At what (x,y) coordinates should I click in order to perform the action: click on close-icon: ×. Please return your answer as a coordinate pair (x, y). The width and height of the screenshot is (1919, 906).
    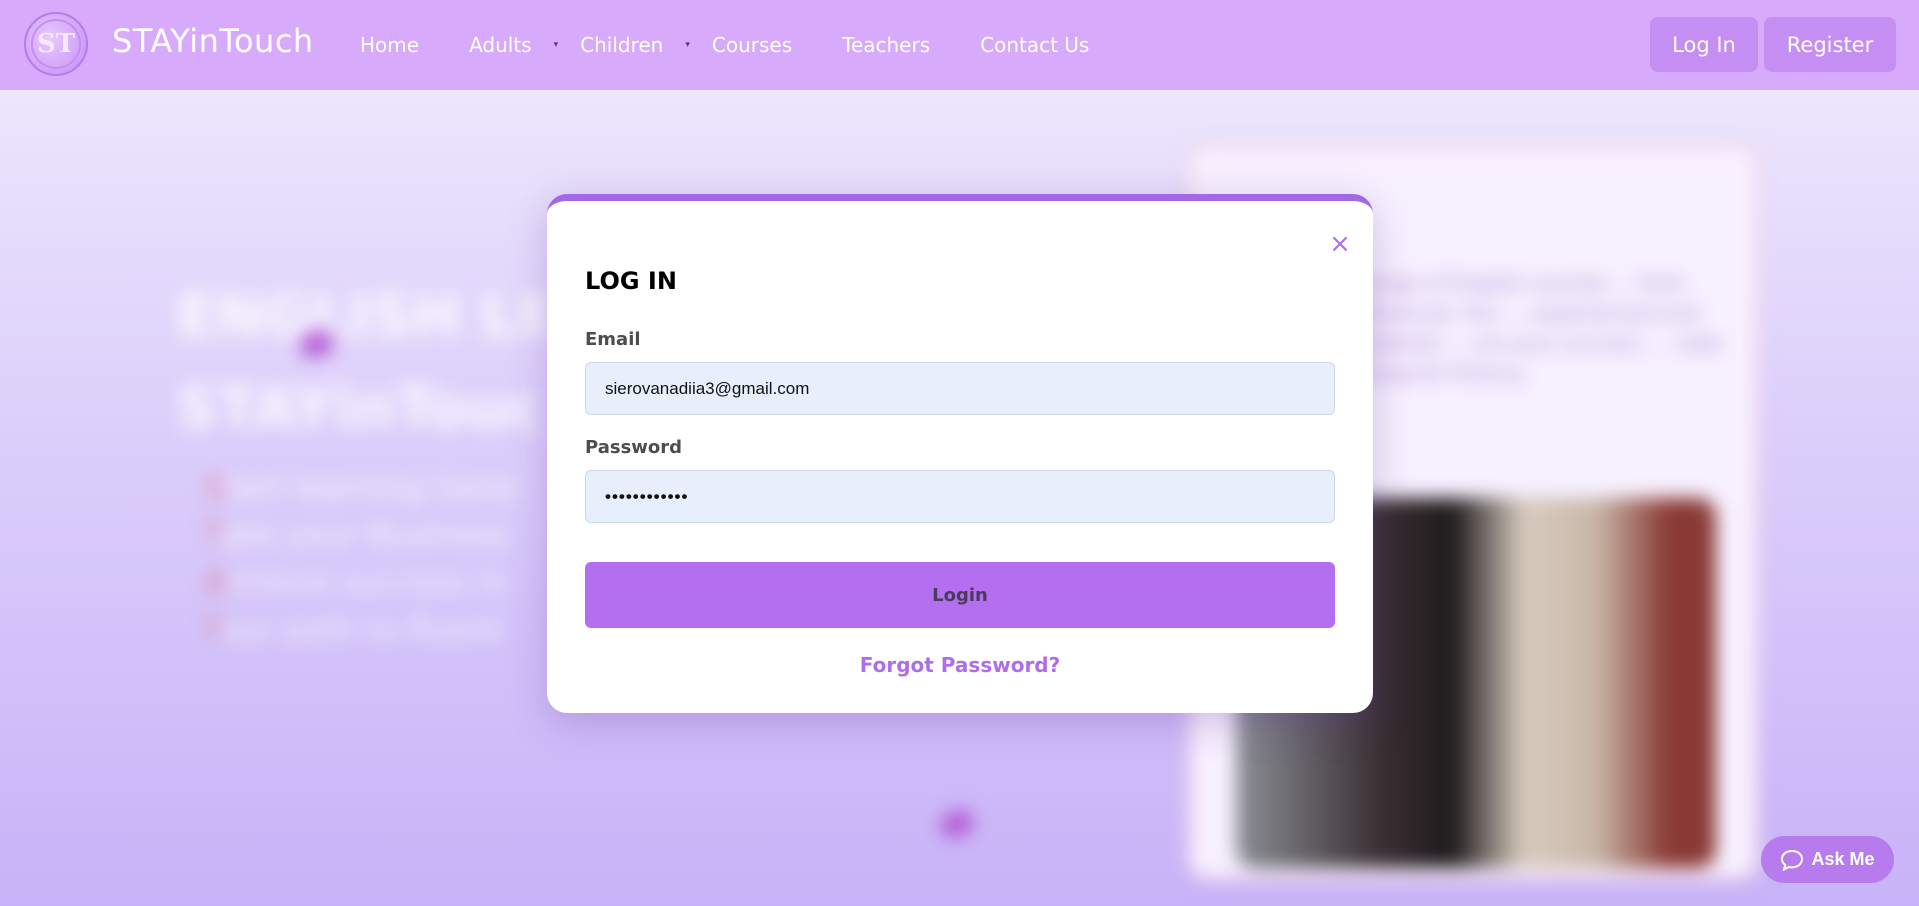
    Looking at the image, I should click on (1340, 244).